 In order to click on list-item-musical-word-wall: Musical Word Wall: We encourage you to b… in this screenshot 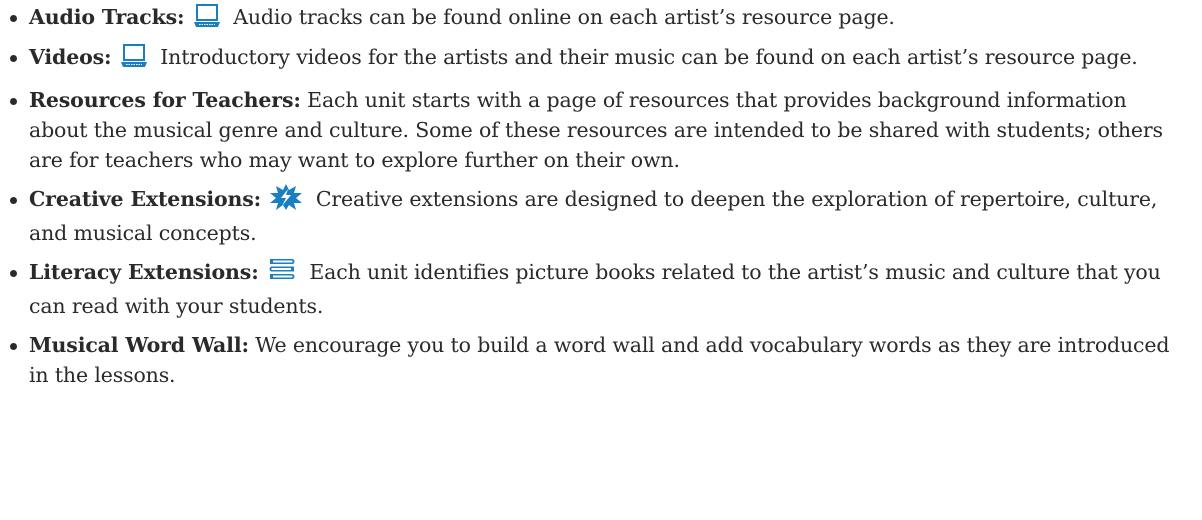, I will do `click(600, 360)`.